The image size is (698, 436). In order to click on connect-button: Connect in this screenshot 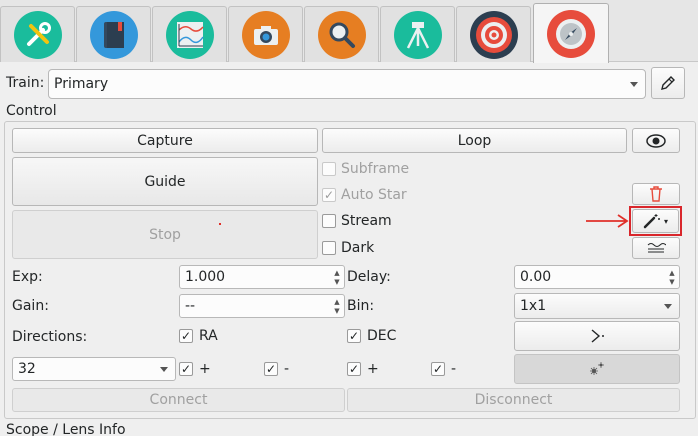, I will do `click(178, 400)`.